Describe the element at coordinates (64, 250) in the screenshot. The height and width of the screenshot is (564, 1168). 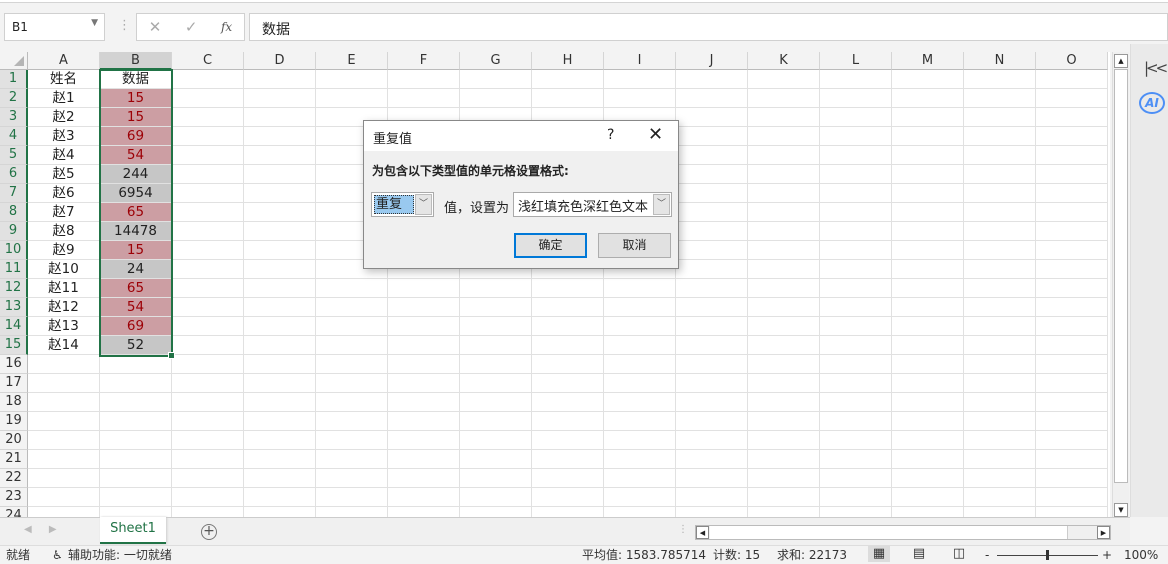
I see `cell-a10: 赵9` at that location.